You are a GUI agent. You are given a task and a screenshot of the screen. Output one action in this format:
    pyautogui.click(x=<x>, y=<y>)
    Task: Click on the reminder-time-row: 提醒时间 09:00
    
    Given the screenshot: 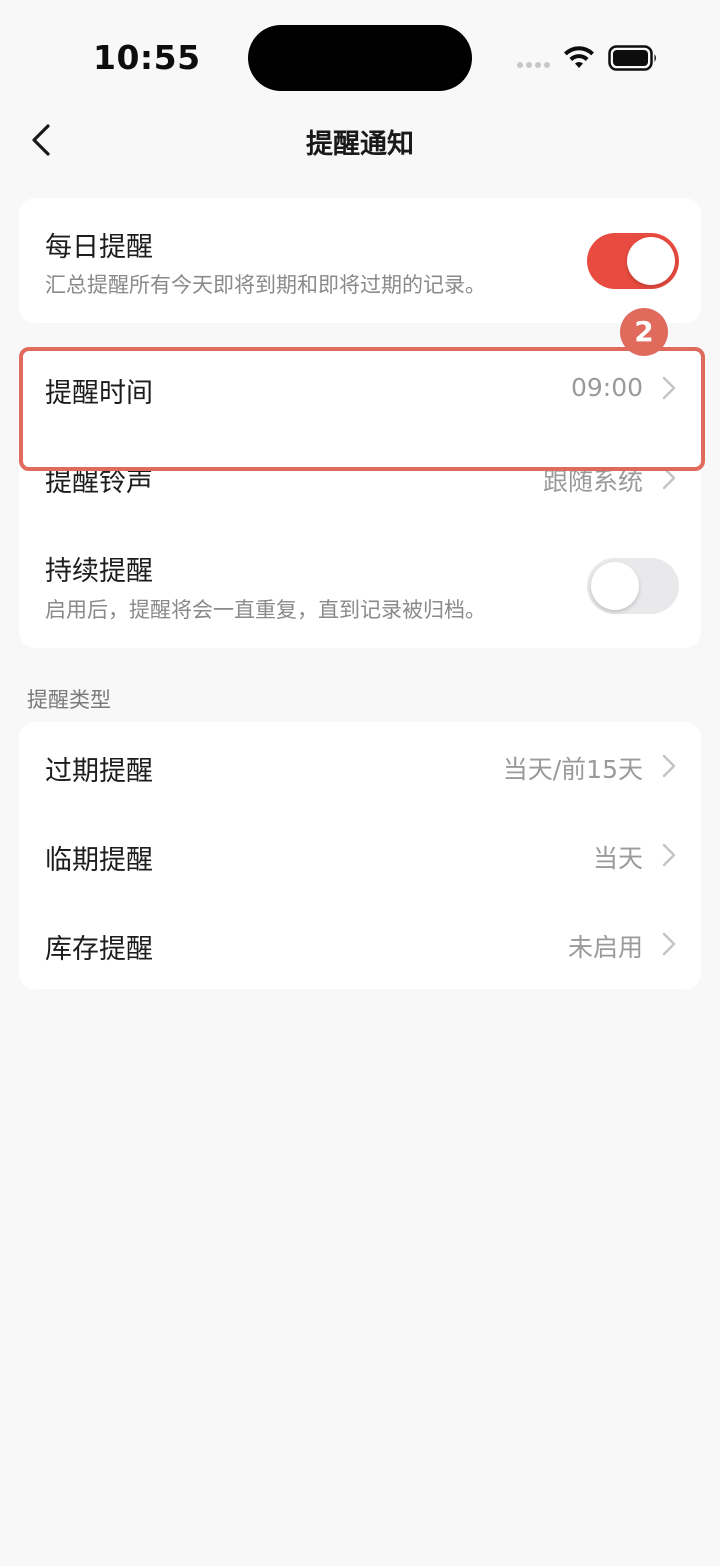 What is the action you would take?
    pyautogui.click(x=360, y=392)
    